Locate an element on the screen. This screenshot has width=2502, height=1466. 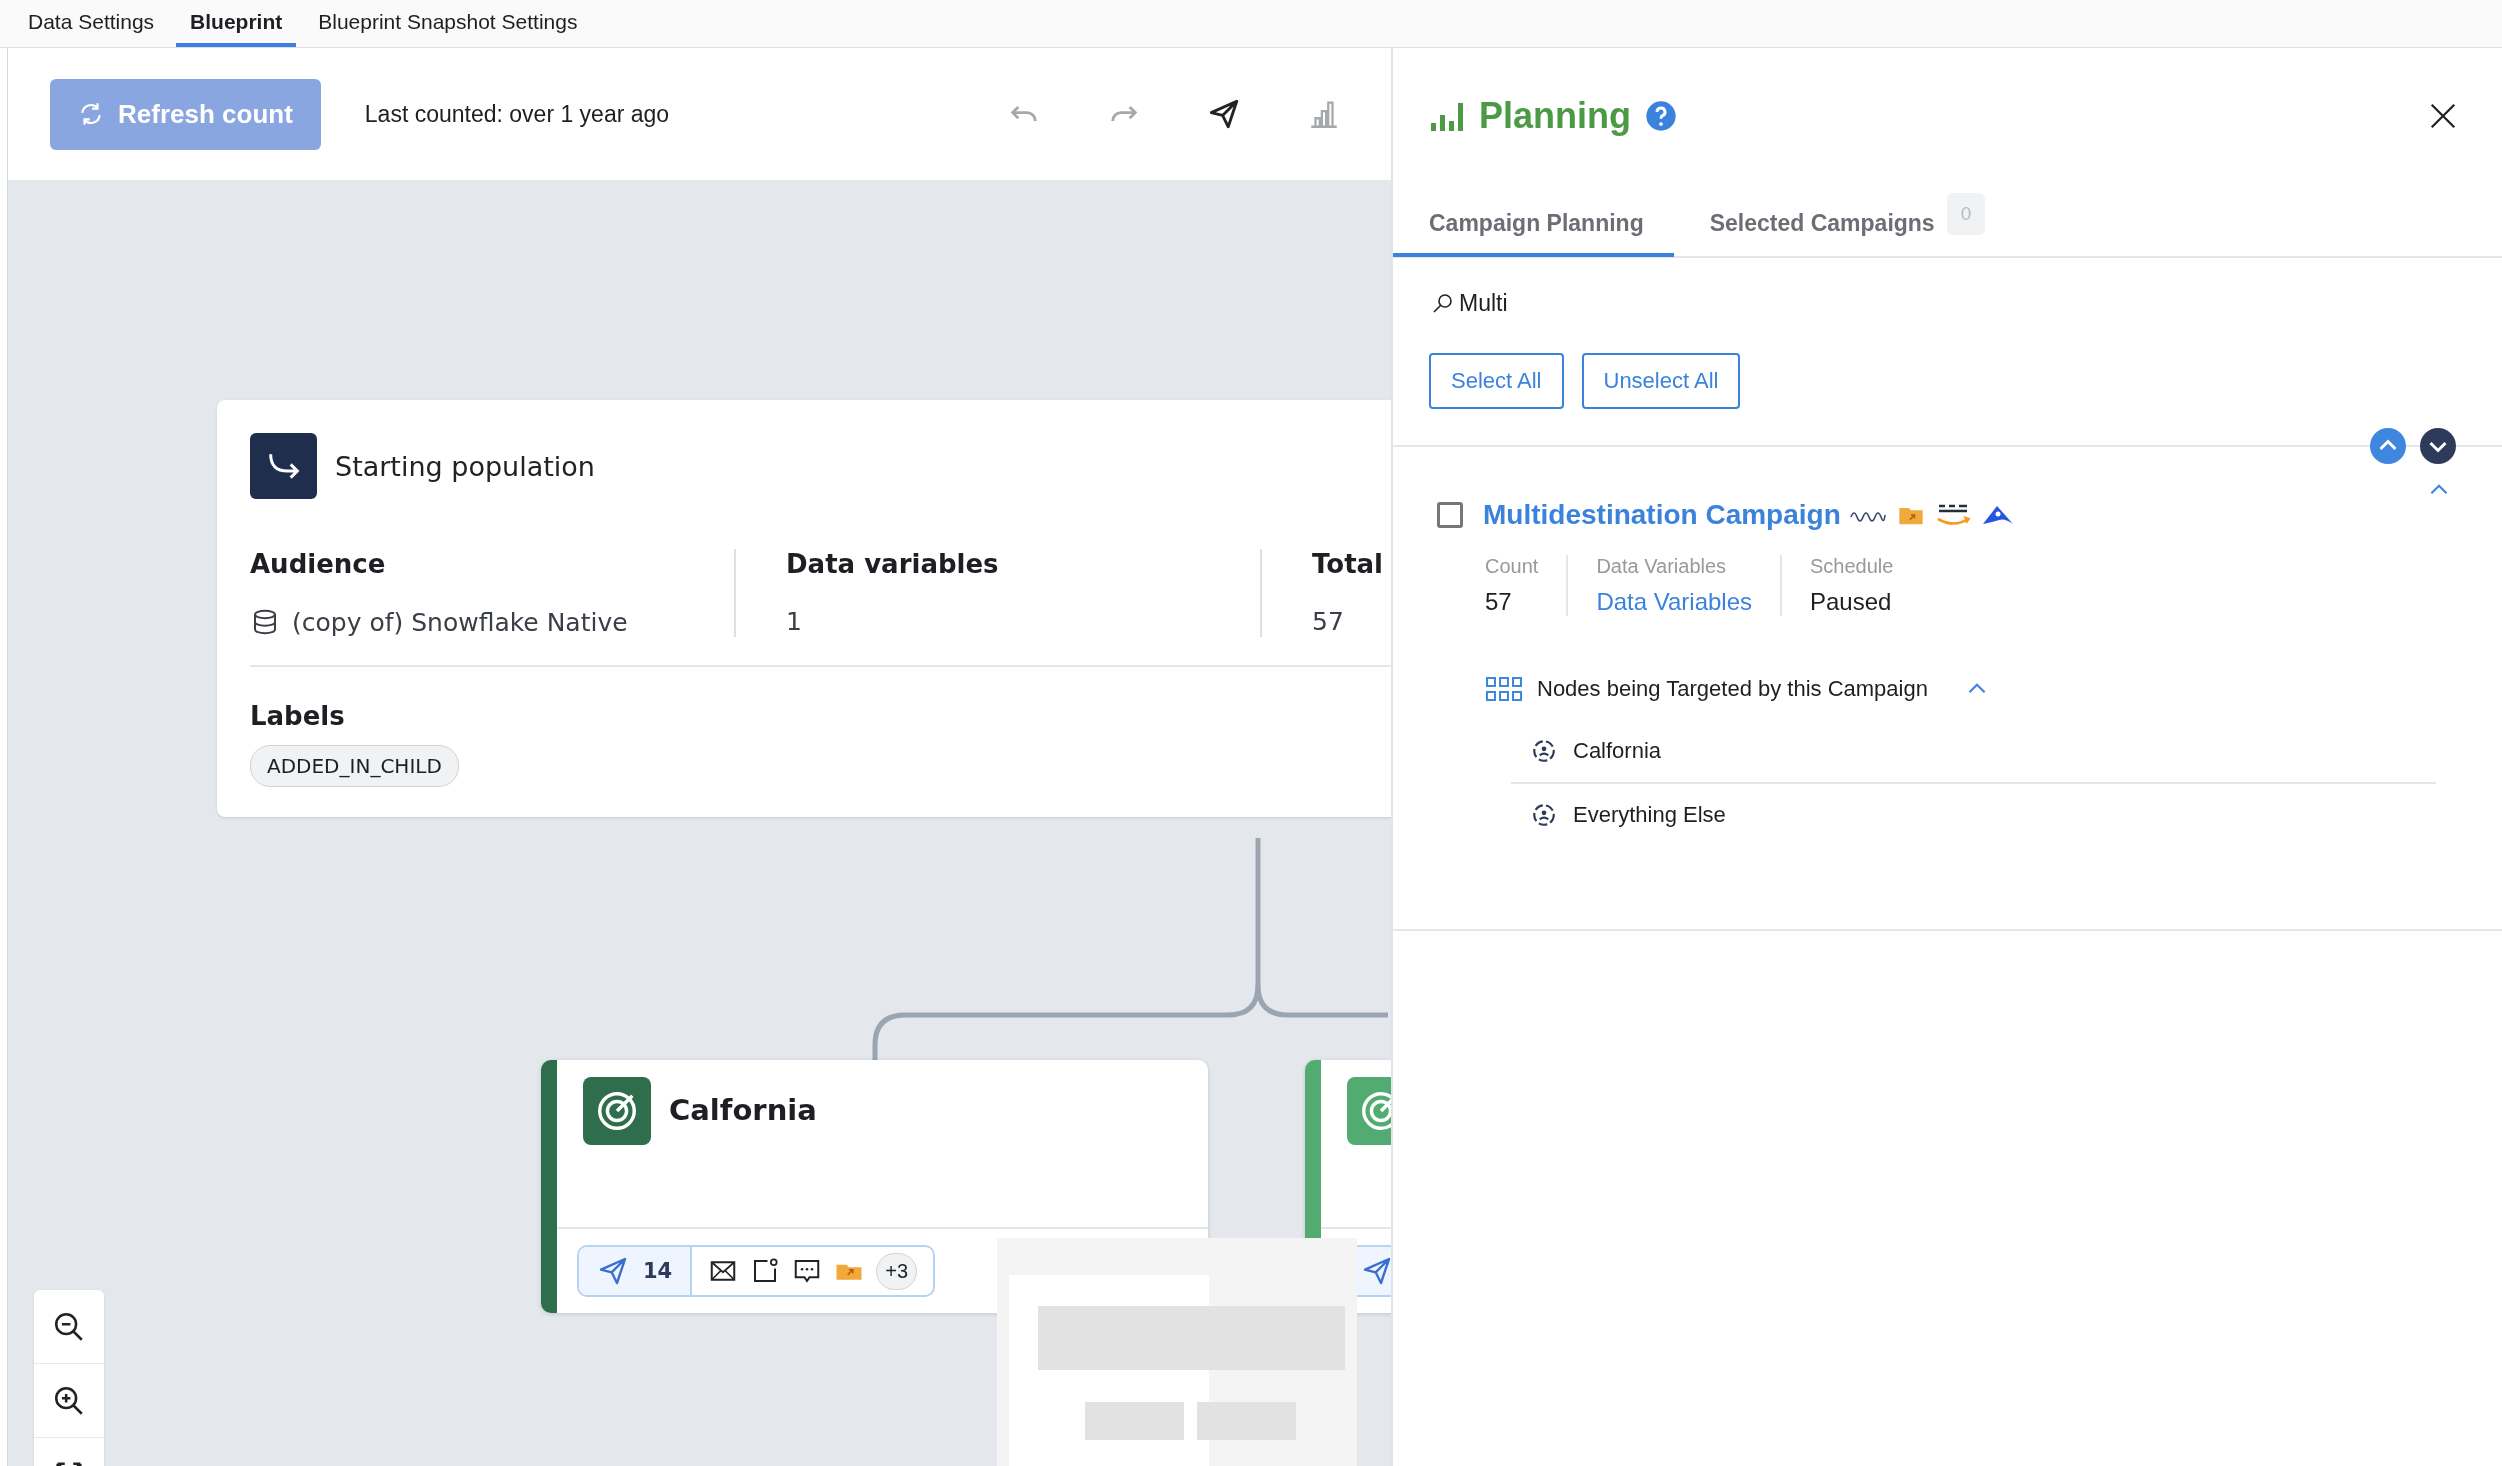
outline-button: Unselect All is located at coordinates (1661, 381).